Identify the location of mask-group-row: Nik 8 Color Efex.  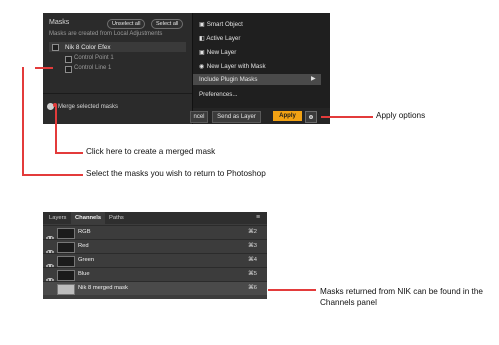
(117, 47).